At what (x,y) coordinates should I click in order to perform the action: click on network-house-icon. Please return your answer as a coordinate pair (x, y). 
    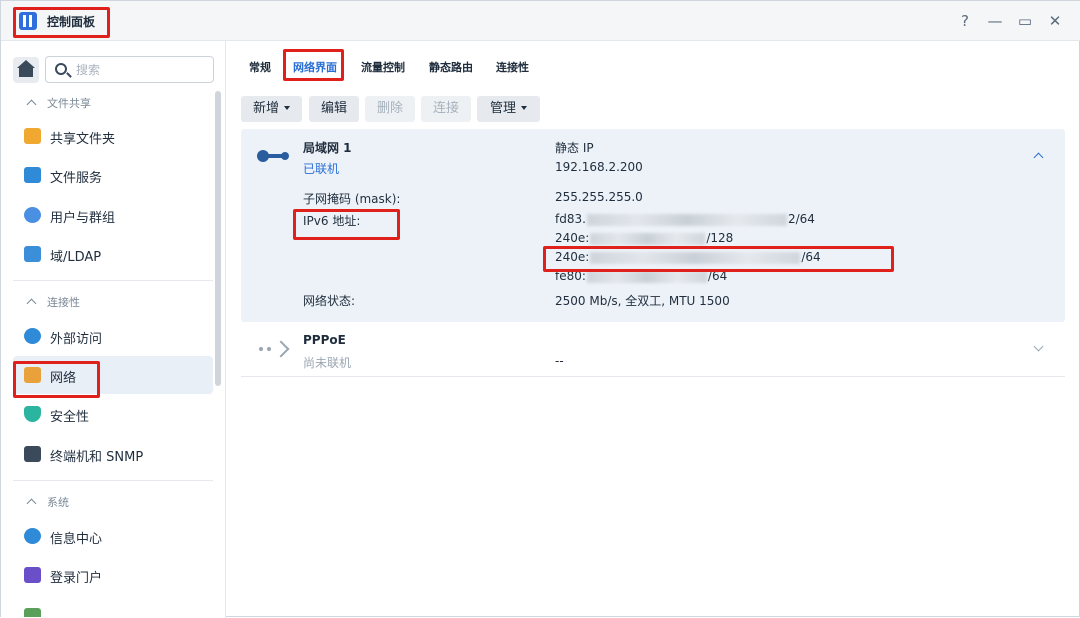
    Looking at the image, I should click on (32, 375).